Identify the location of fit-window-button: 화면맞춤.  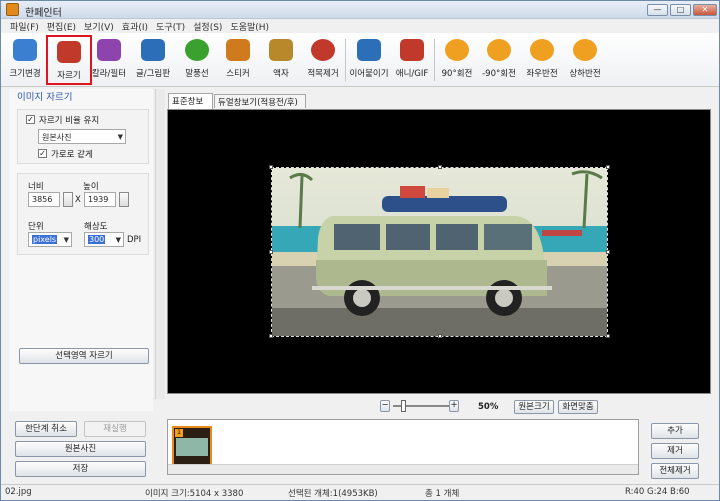
(578, 407).